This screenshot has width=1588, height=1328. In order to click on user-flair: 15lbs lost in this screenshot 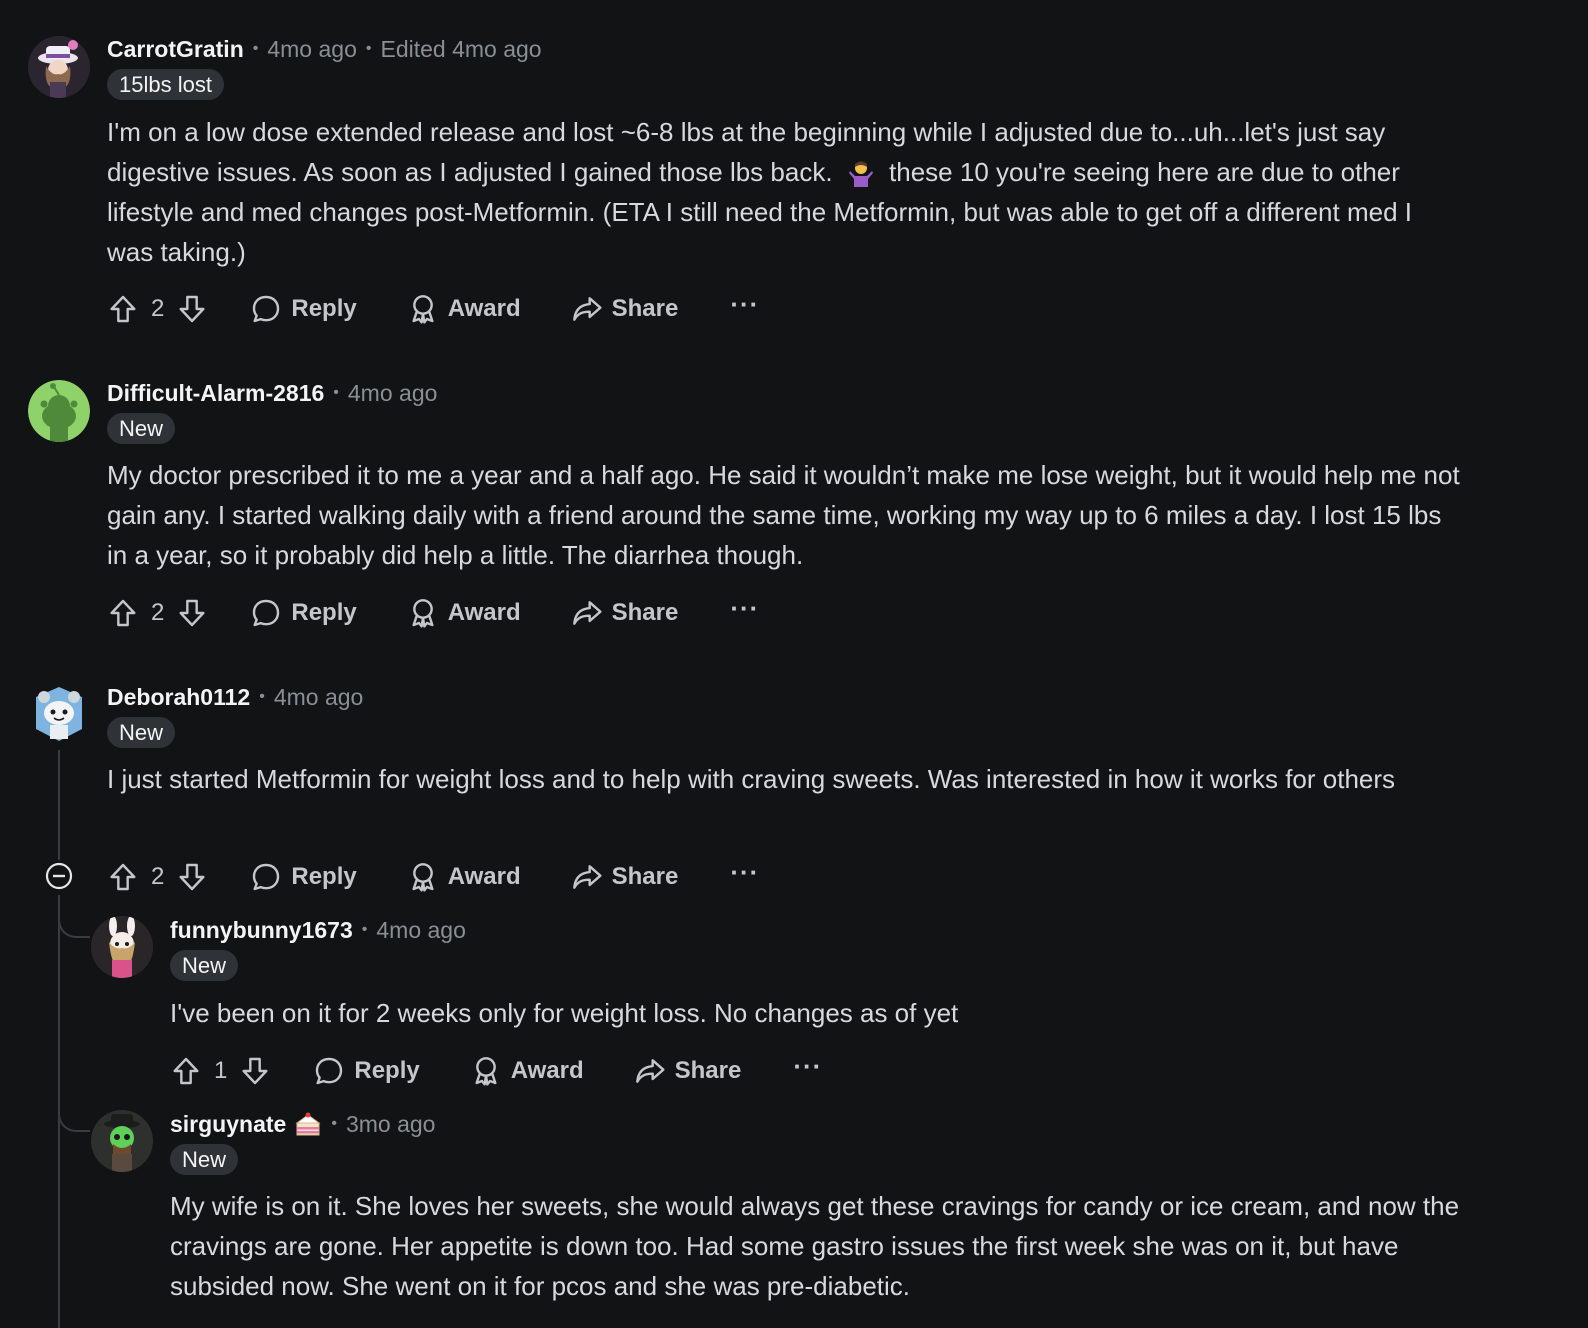, I will do `click(165, 84)`.